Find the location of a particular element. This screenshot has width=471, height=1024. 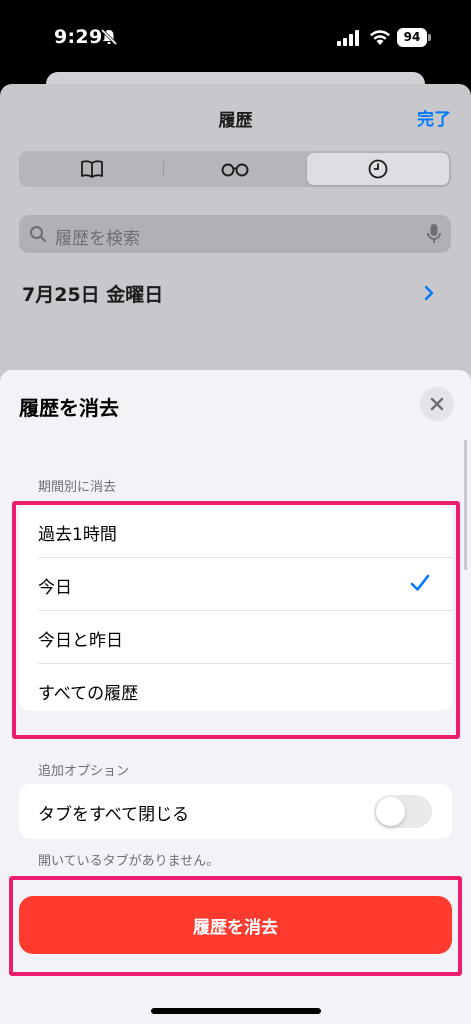

no-open-tabs-note: 開いているタブがありません。 is located at coordinates (129, 861).